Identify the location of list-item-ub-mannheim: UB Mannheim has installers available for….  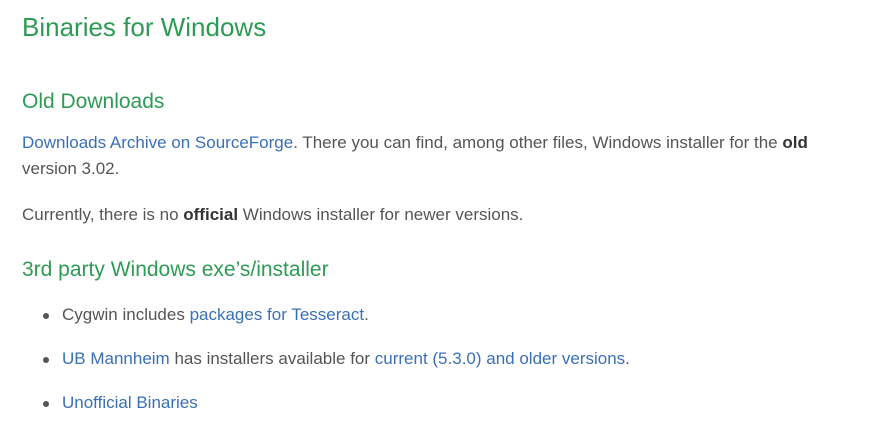
(444, 359).